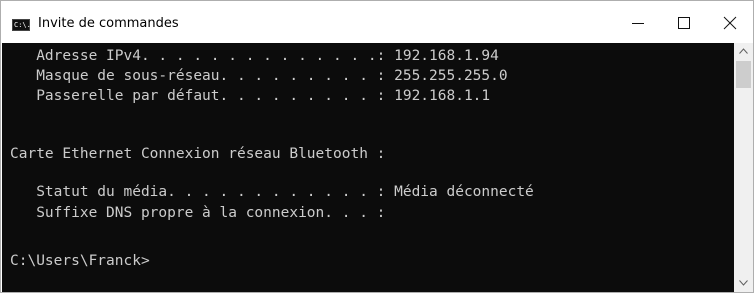  I want to click on vertical-scrollbar, so click(743, 167).